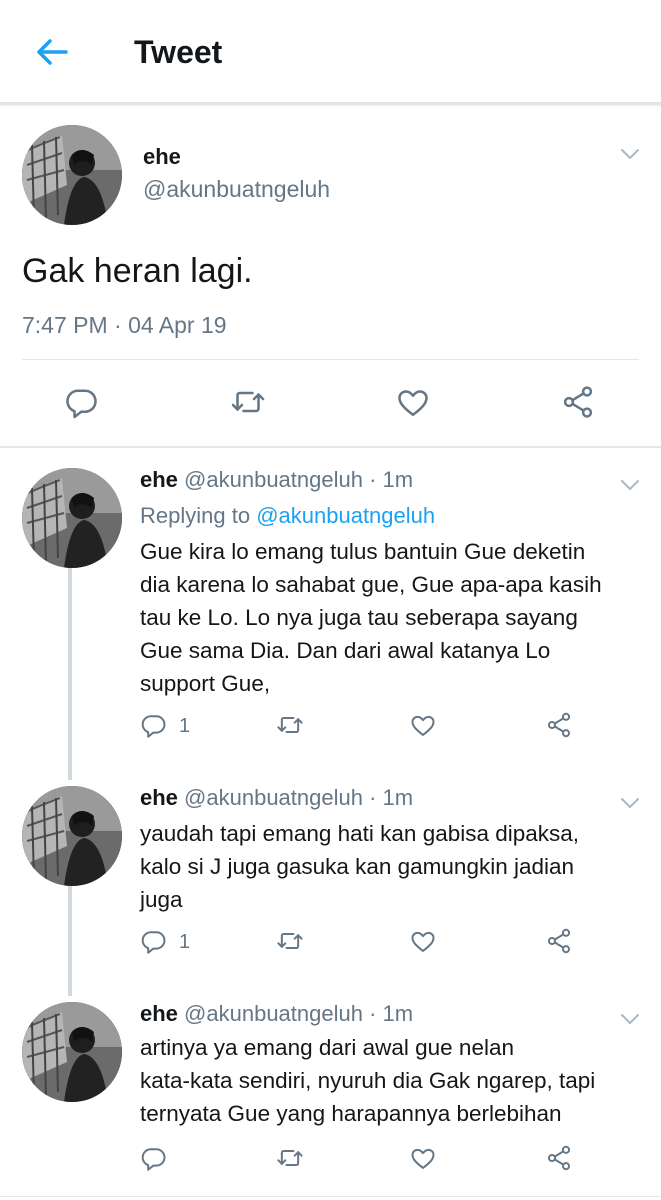 This screenshot has width=661, height=1200. Describe the element at coordinates (345, 650) in the screenshot. I see `text-line: Gue sama Dia. Dan dari awal katanya Lo` at that location.